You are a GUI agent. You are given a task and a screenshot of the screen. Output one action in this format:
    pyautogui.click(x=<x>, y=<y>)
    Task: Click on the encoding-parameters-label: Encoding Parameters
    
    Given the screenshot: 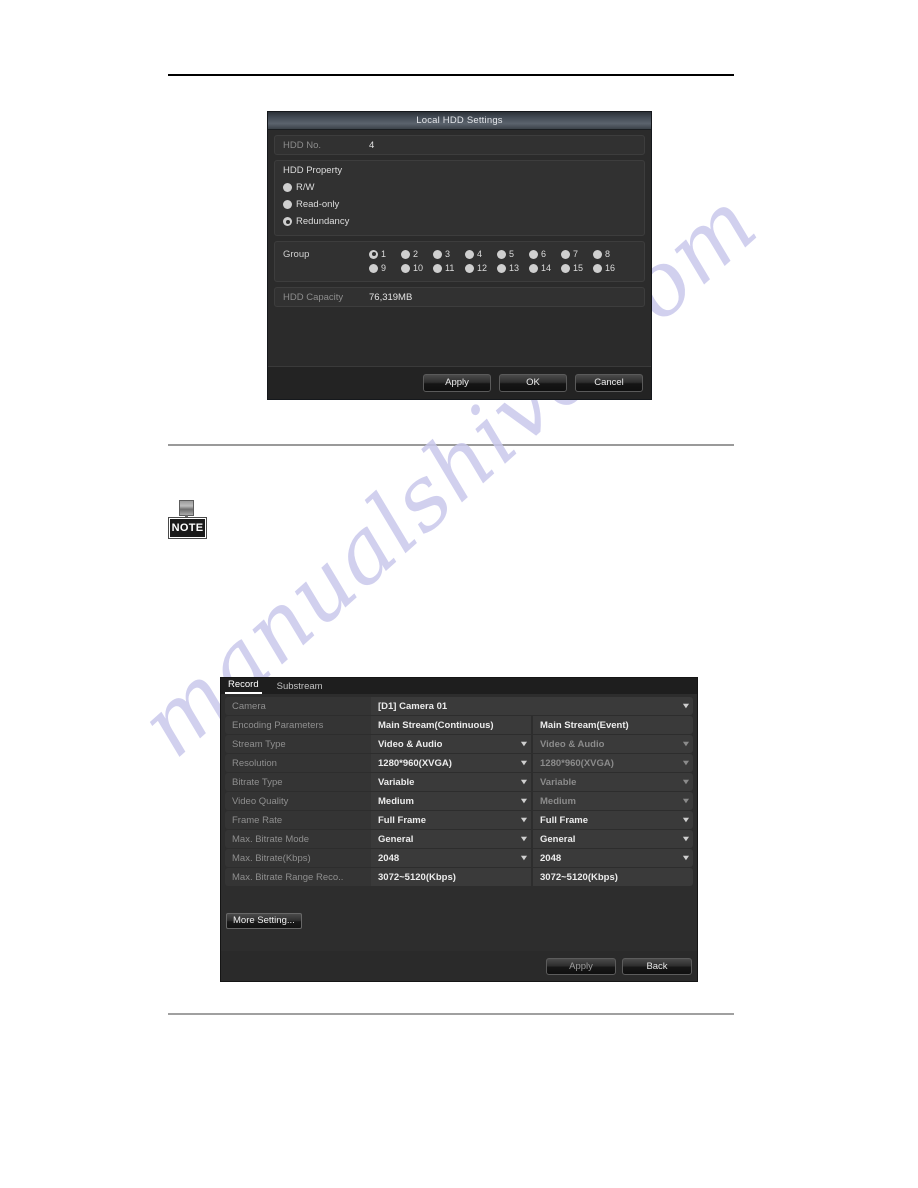 What is the action you would take?
    pyautogui.click(x=298, y=725)
    